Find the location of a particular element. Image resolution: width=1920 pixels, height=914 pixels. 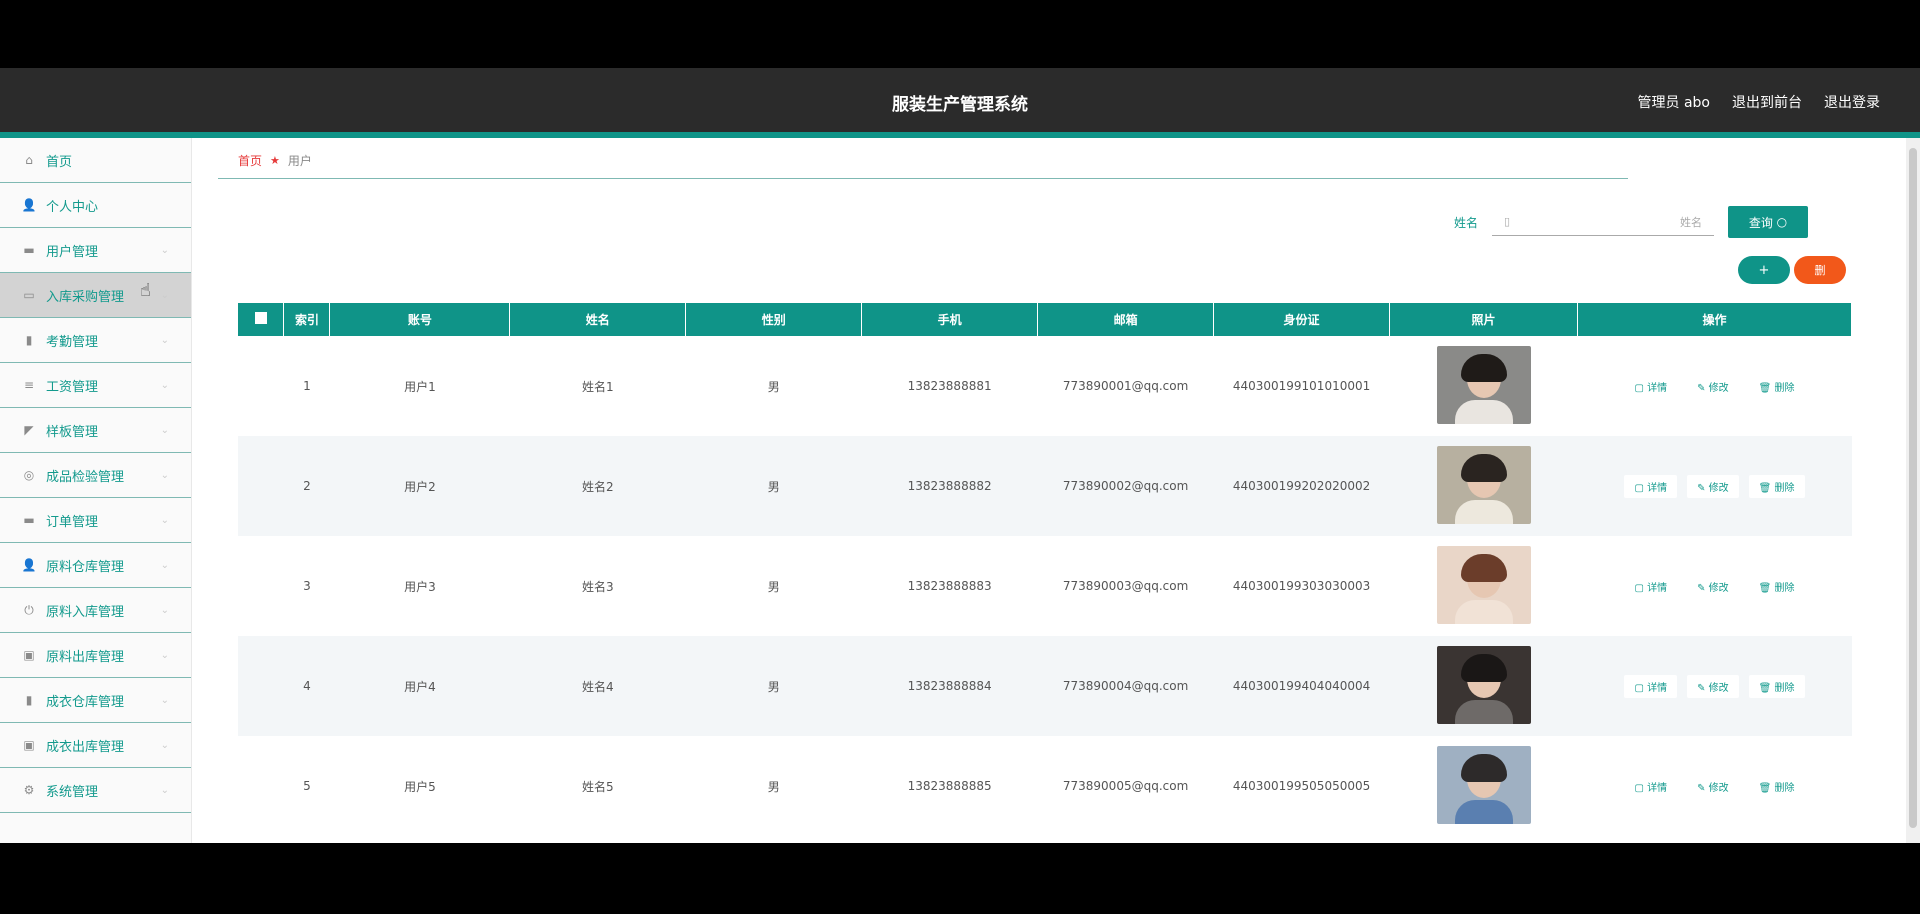

id-card-cell: 440300199303030003 is located at coordinates (1301, 586).